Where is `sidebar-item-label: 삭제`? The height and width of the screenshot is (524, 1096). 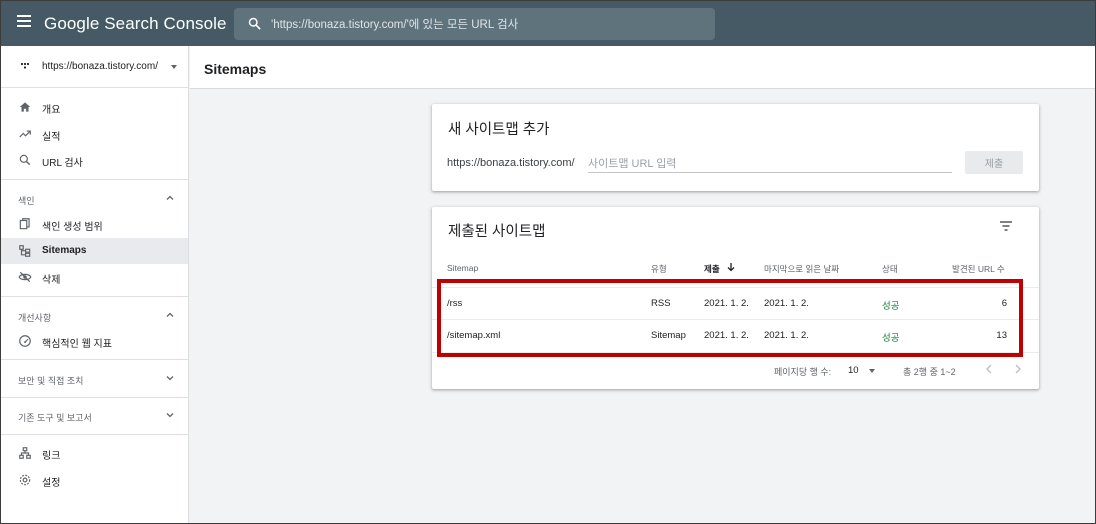 sidebar-item-label: 삭제 is located at coordinates (51, 280).